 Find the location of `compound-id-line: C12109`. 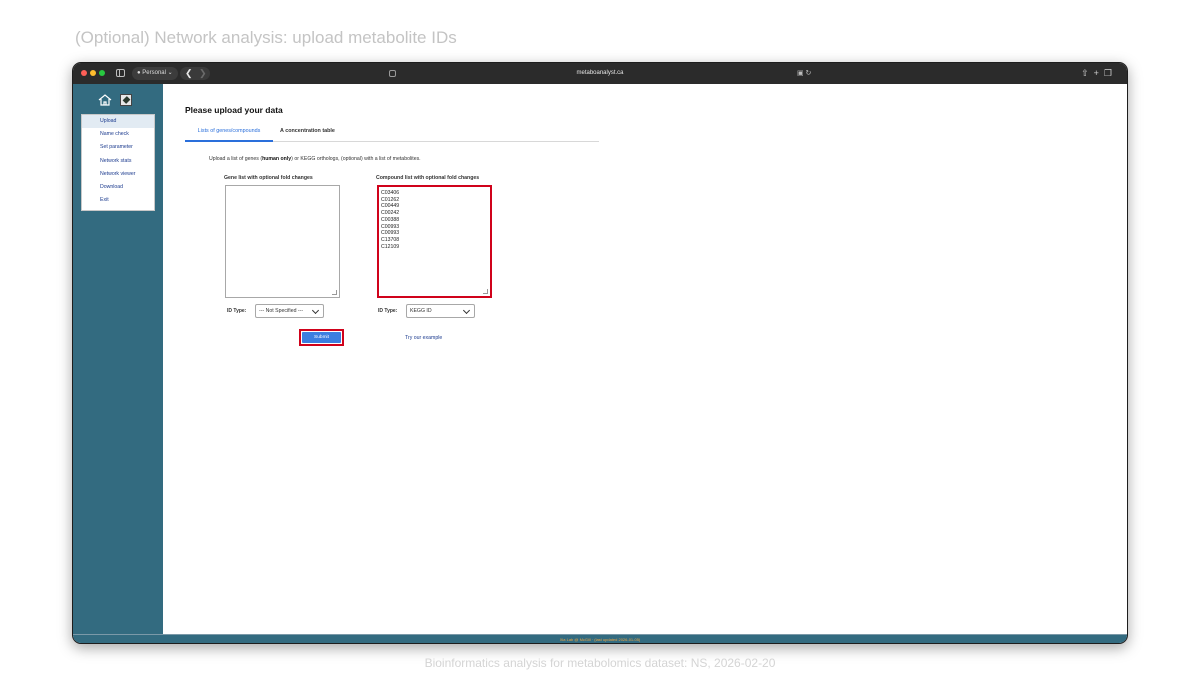

compound-id-line: C12109 is located at coordinates (390, 246).